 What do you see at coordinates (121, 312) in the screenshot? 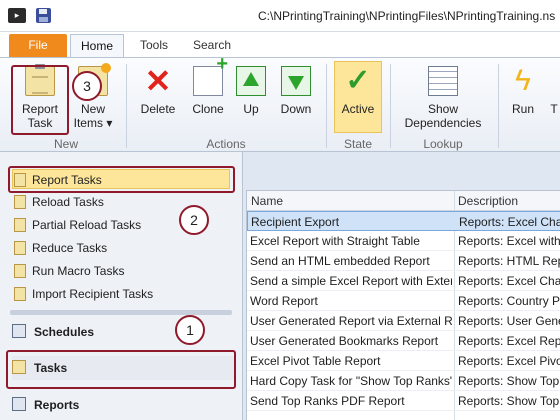
I see `panel-splitter` at bounding box center [121, 312].